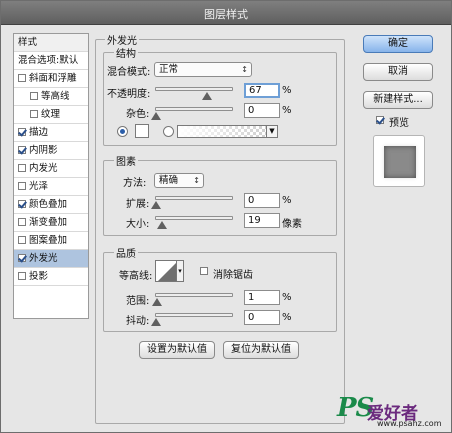 Image resolution: width=452 pixels, height=433 pixels. What do you see at coordinates (192, 299) in the screenshot?
I see `range-slider` at bounding box center [192, 299].